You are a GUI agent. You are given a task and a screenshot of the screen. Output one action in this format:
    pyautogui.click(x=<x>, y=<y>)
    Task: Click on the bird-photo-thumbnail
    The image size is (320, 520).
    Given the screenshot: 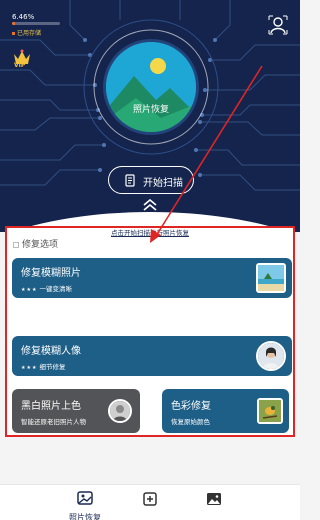 What is the action you would take?
    pyautogui.click(x=270, y=411)
    